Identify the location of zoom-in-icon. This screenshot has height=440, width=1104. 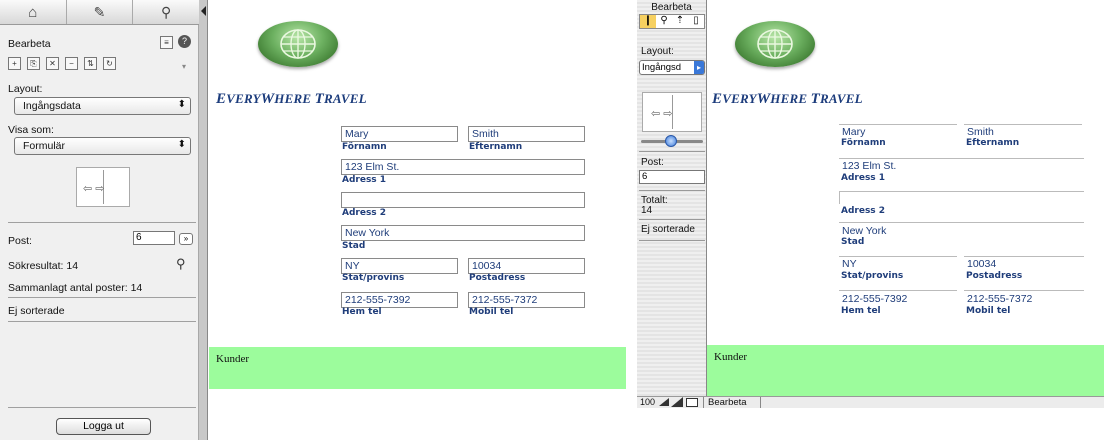
(677, 402).